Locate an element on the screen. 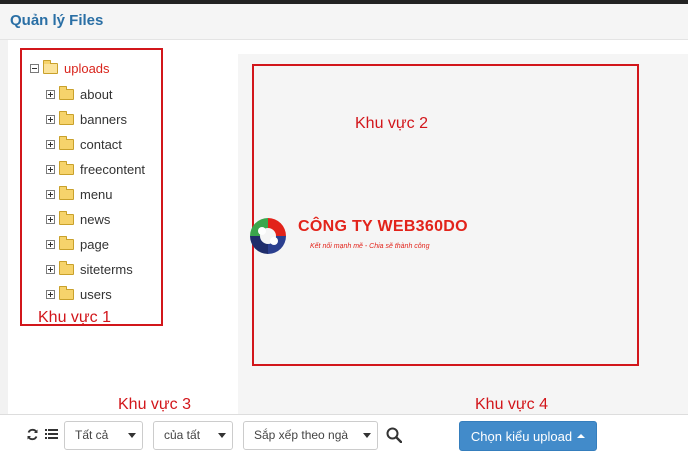  logo-company-name: CÔNG TY WEB360DO is located at coordinates (383, 226).